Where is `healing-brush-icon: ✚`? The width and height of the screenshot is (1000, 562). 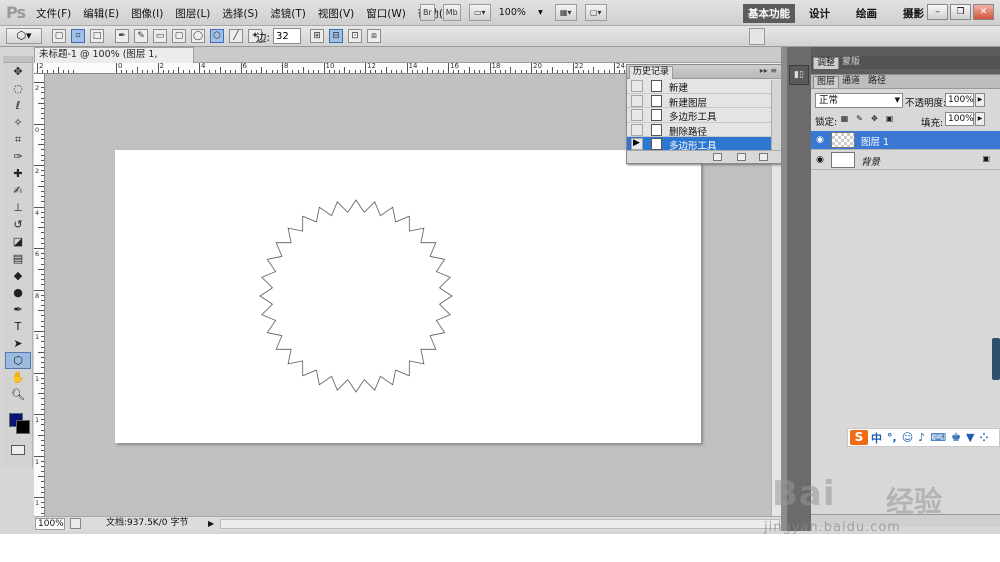
healing-brush-icon: ✚ is located at coordinates (18, 173).